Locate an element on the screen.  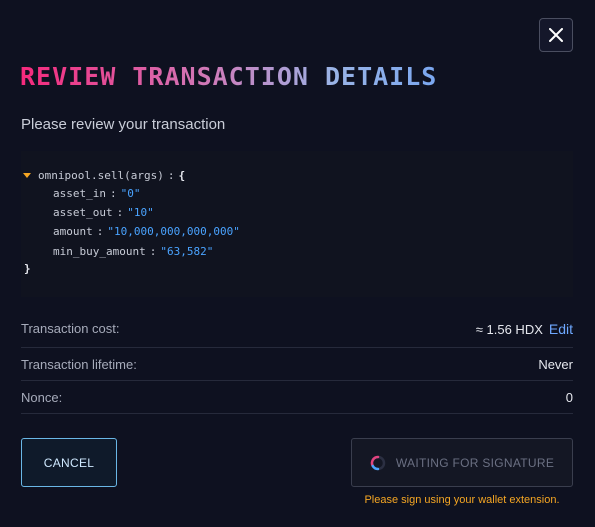
arg-line: amount: "10,000,000,000,000" is located at coordinates (146, 232).